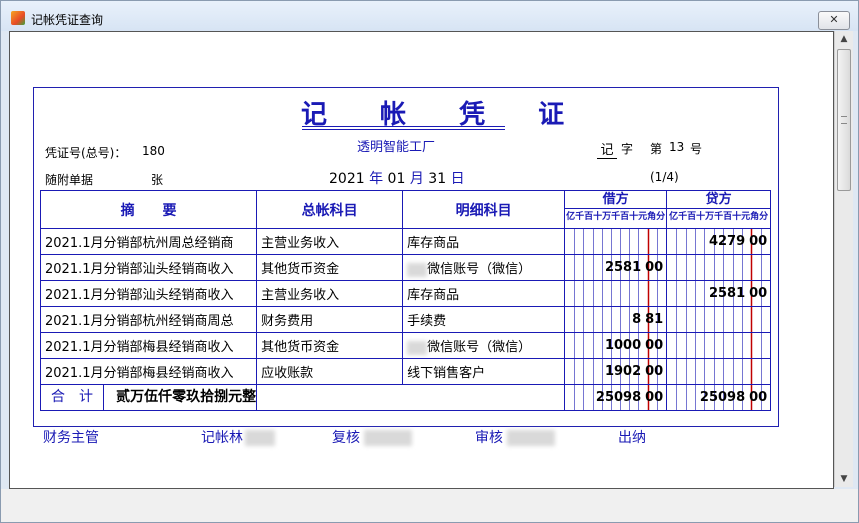 The image size is (859, 523). I want to click on auditor-text: 审核, so click(489, 438).